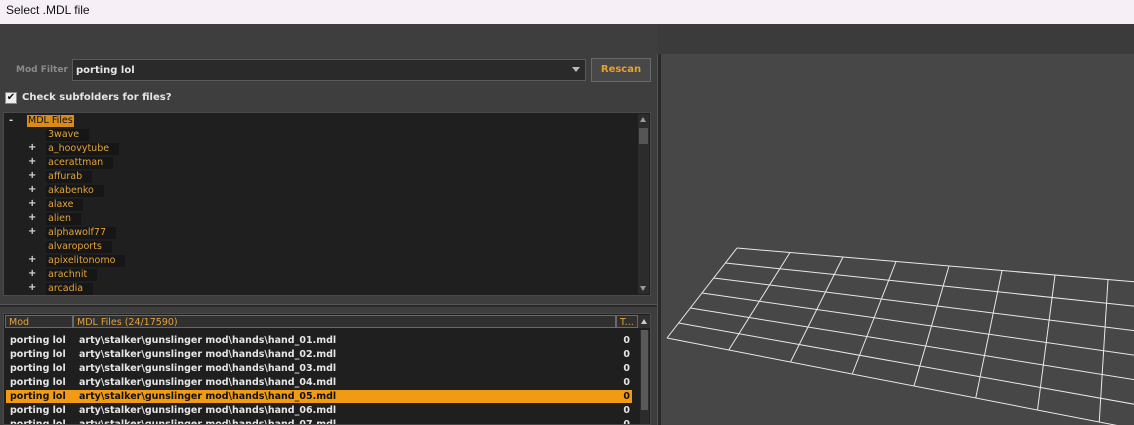 This screenshot has height=425, width=1134. Describe the element at coordinates (68, 135) in the screenshot. I see `tree-node: 3wave` at that location.